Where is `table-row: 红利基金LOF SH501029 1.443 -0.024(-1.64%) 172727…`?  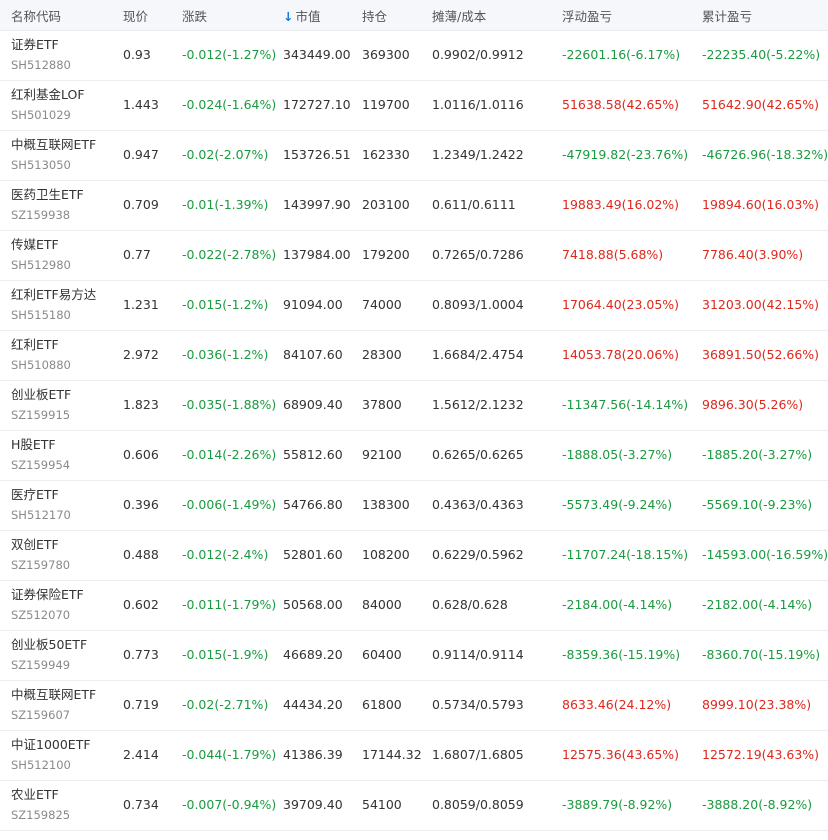
table-row: 红利基金LOF SH501029 1.443 -0.024(-1.64%) 172727… is located at coordinates (414, 106).